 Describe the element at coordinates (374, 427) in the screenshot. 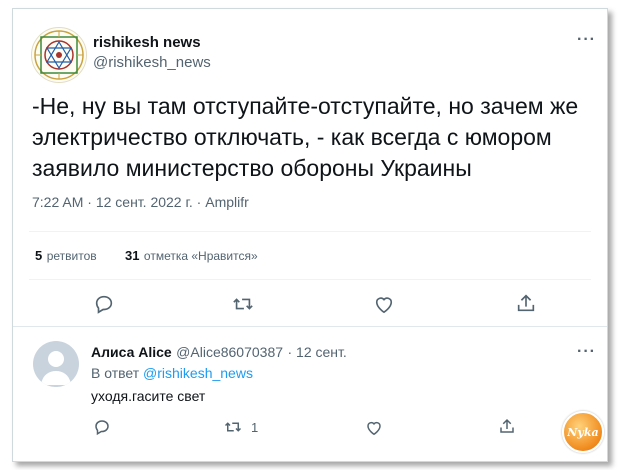

I see `reply-like-icon` at that location.